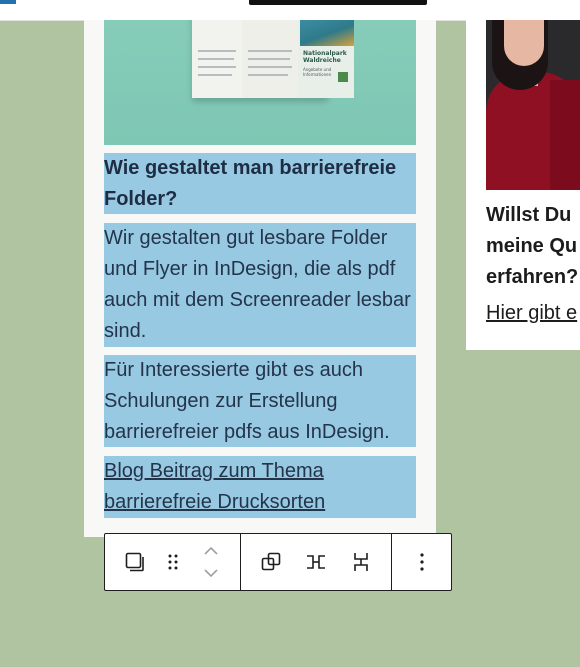  I want to click on move-up-icon, so click(211, 550).